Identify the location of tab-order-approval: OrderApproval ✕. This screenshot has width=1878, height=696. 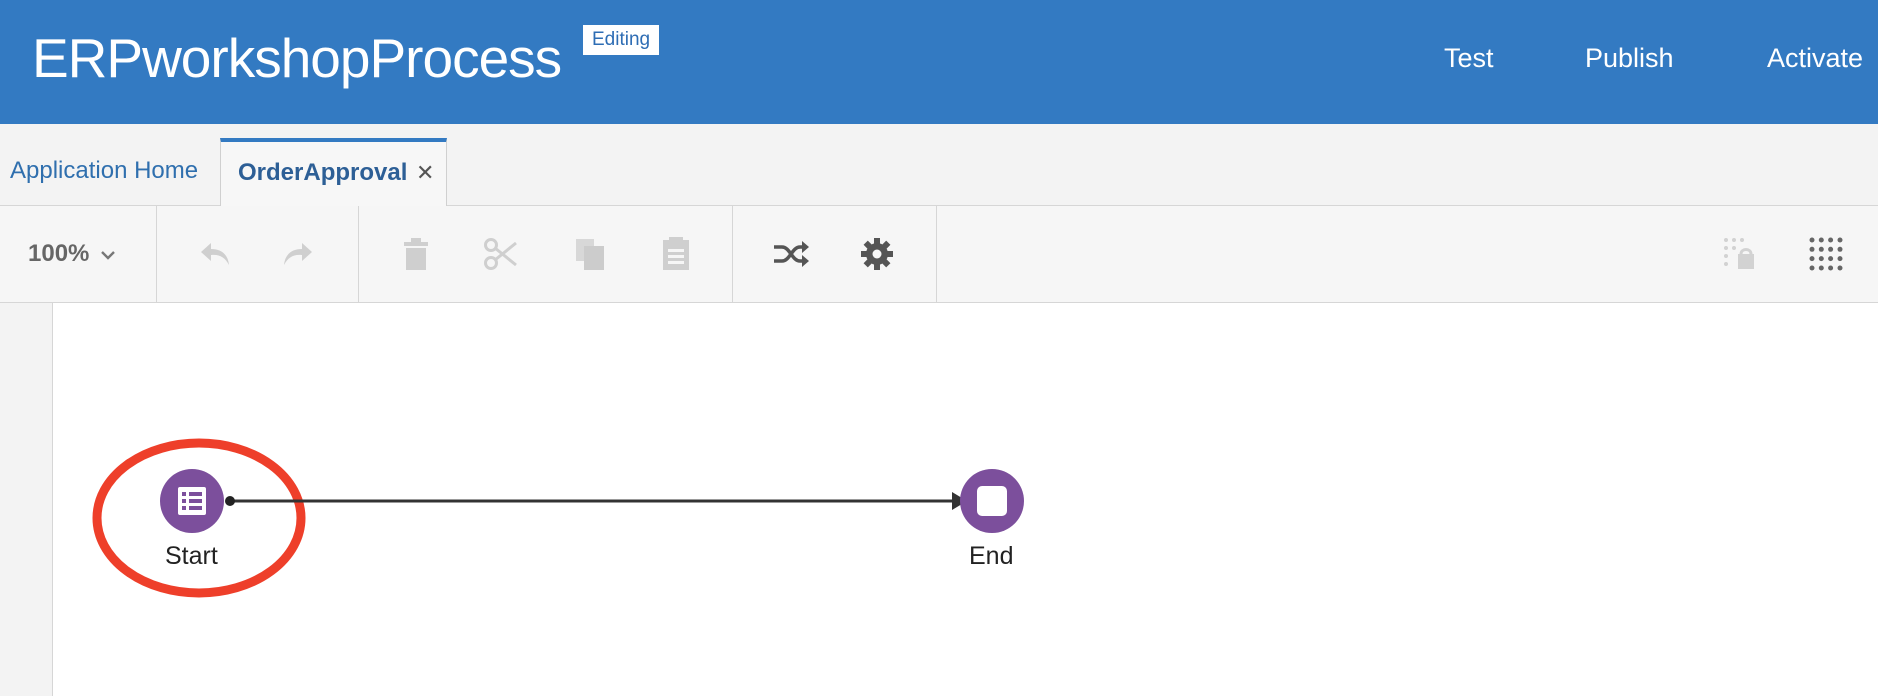
(333, 172).